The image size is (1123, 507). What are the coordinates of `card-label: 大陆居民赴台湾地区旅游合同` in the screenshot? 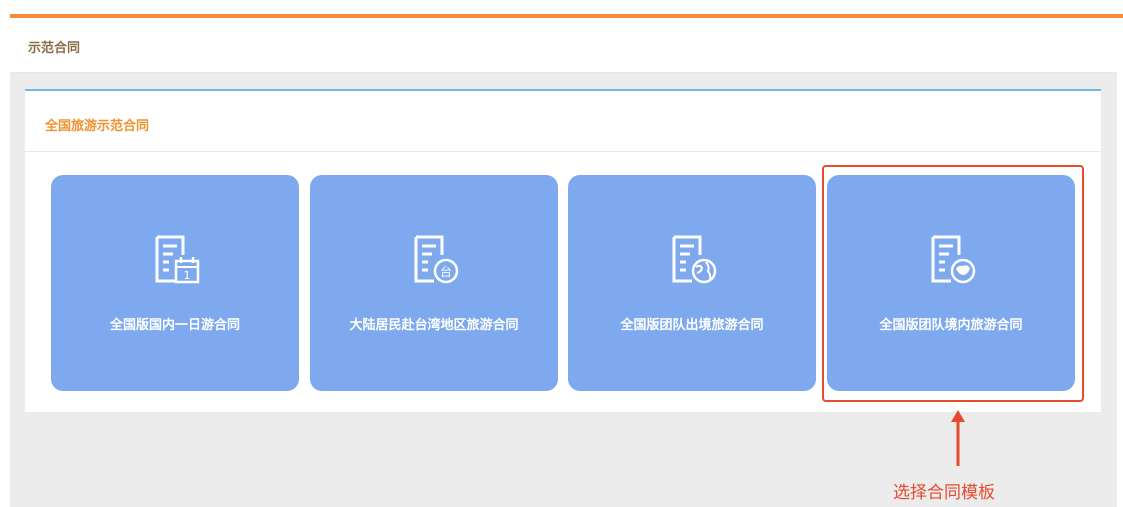 It's located at (434, 325).